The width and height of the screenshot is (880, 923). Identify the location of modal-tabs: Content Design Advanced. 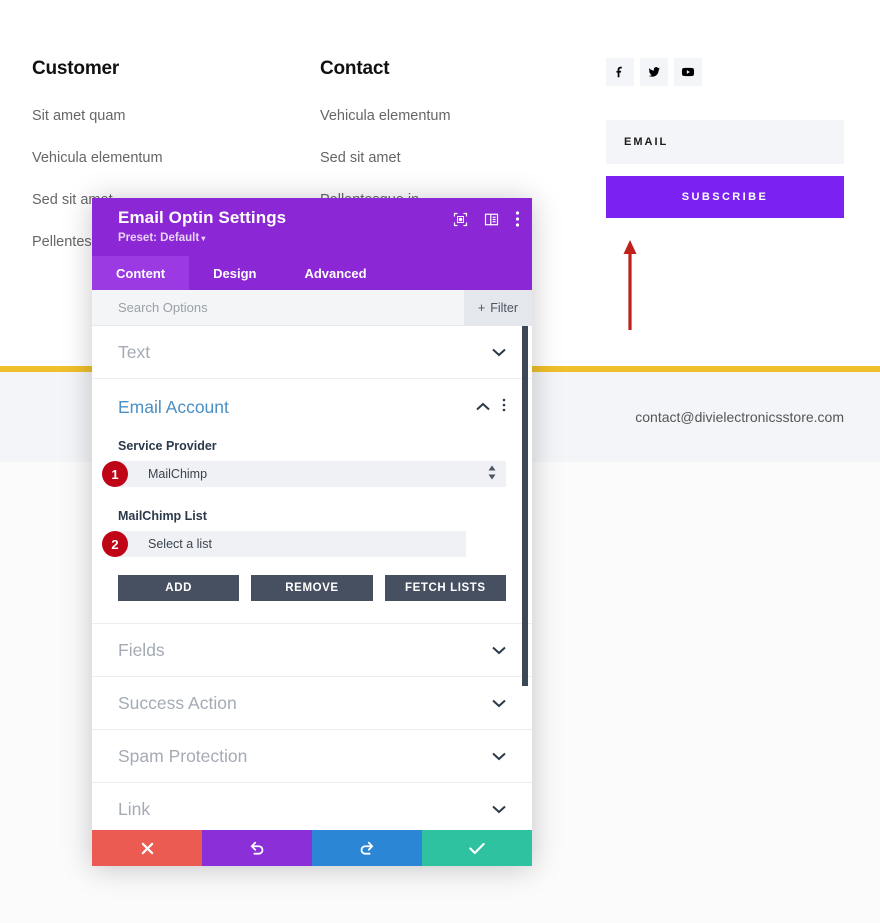
(312, 273).